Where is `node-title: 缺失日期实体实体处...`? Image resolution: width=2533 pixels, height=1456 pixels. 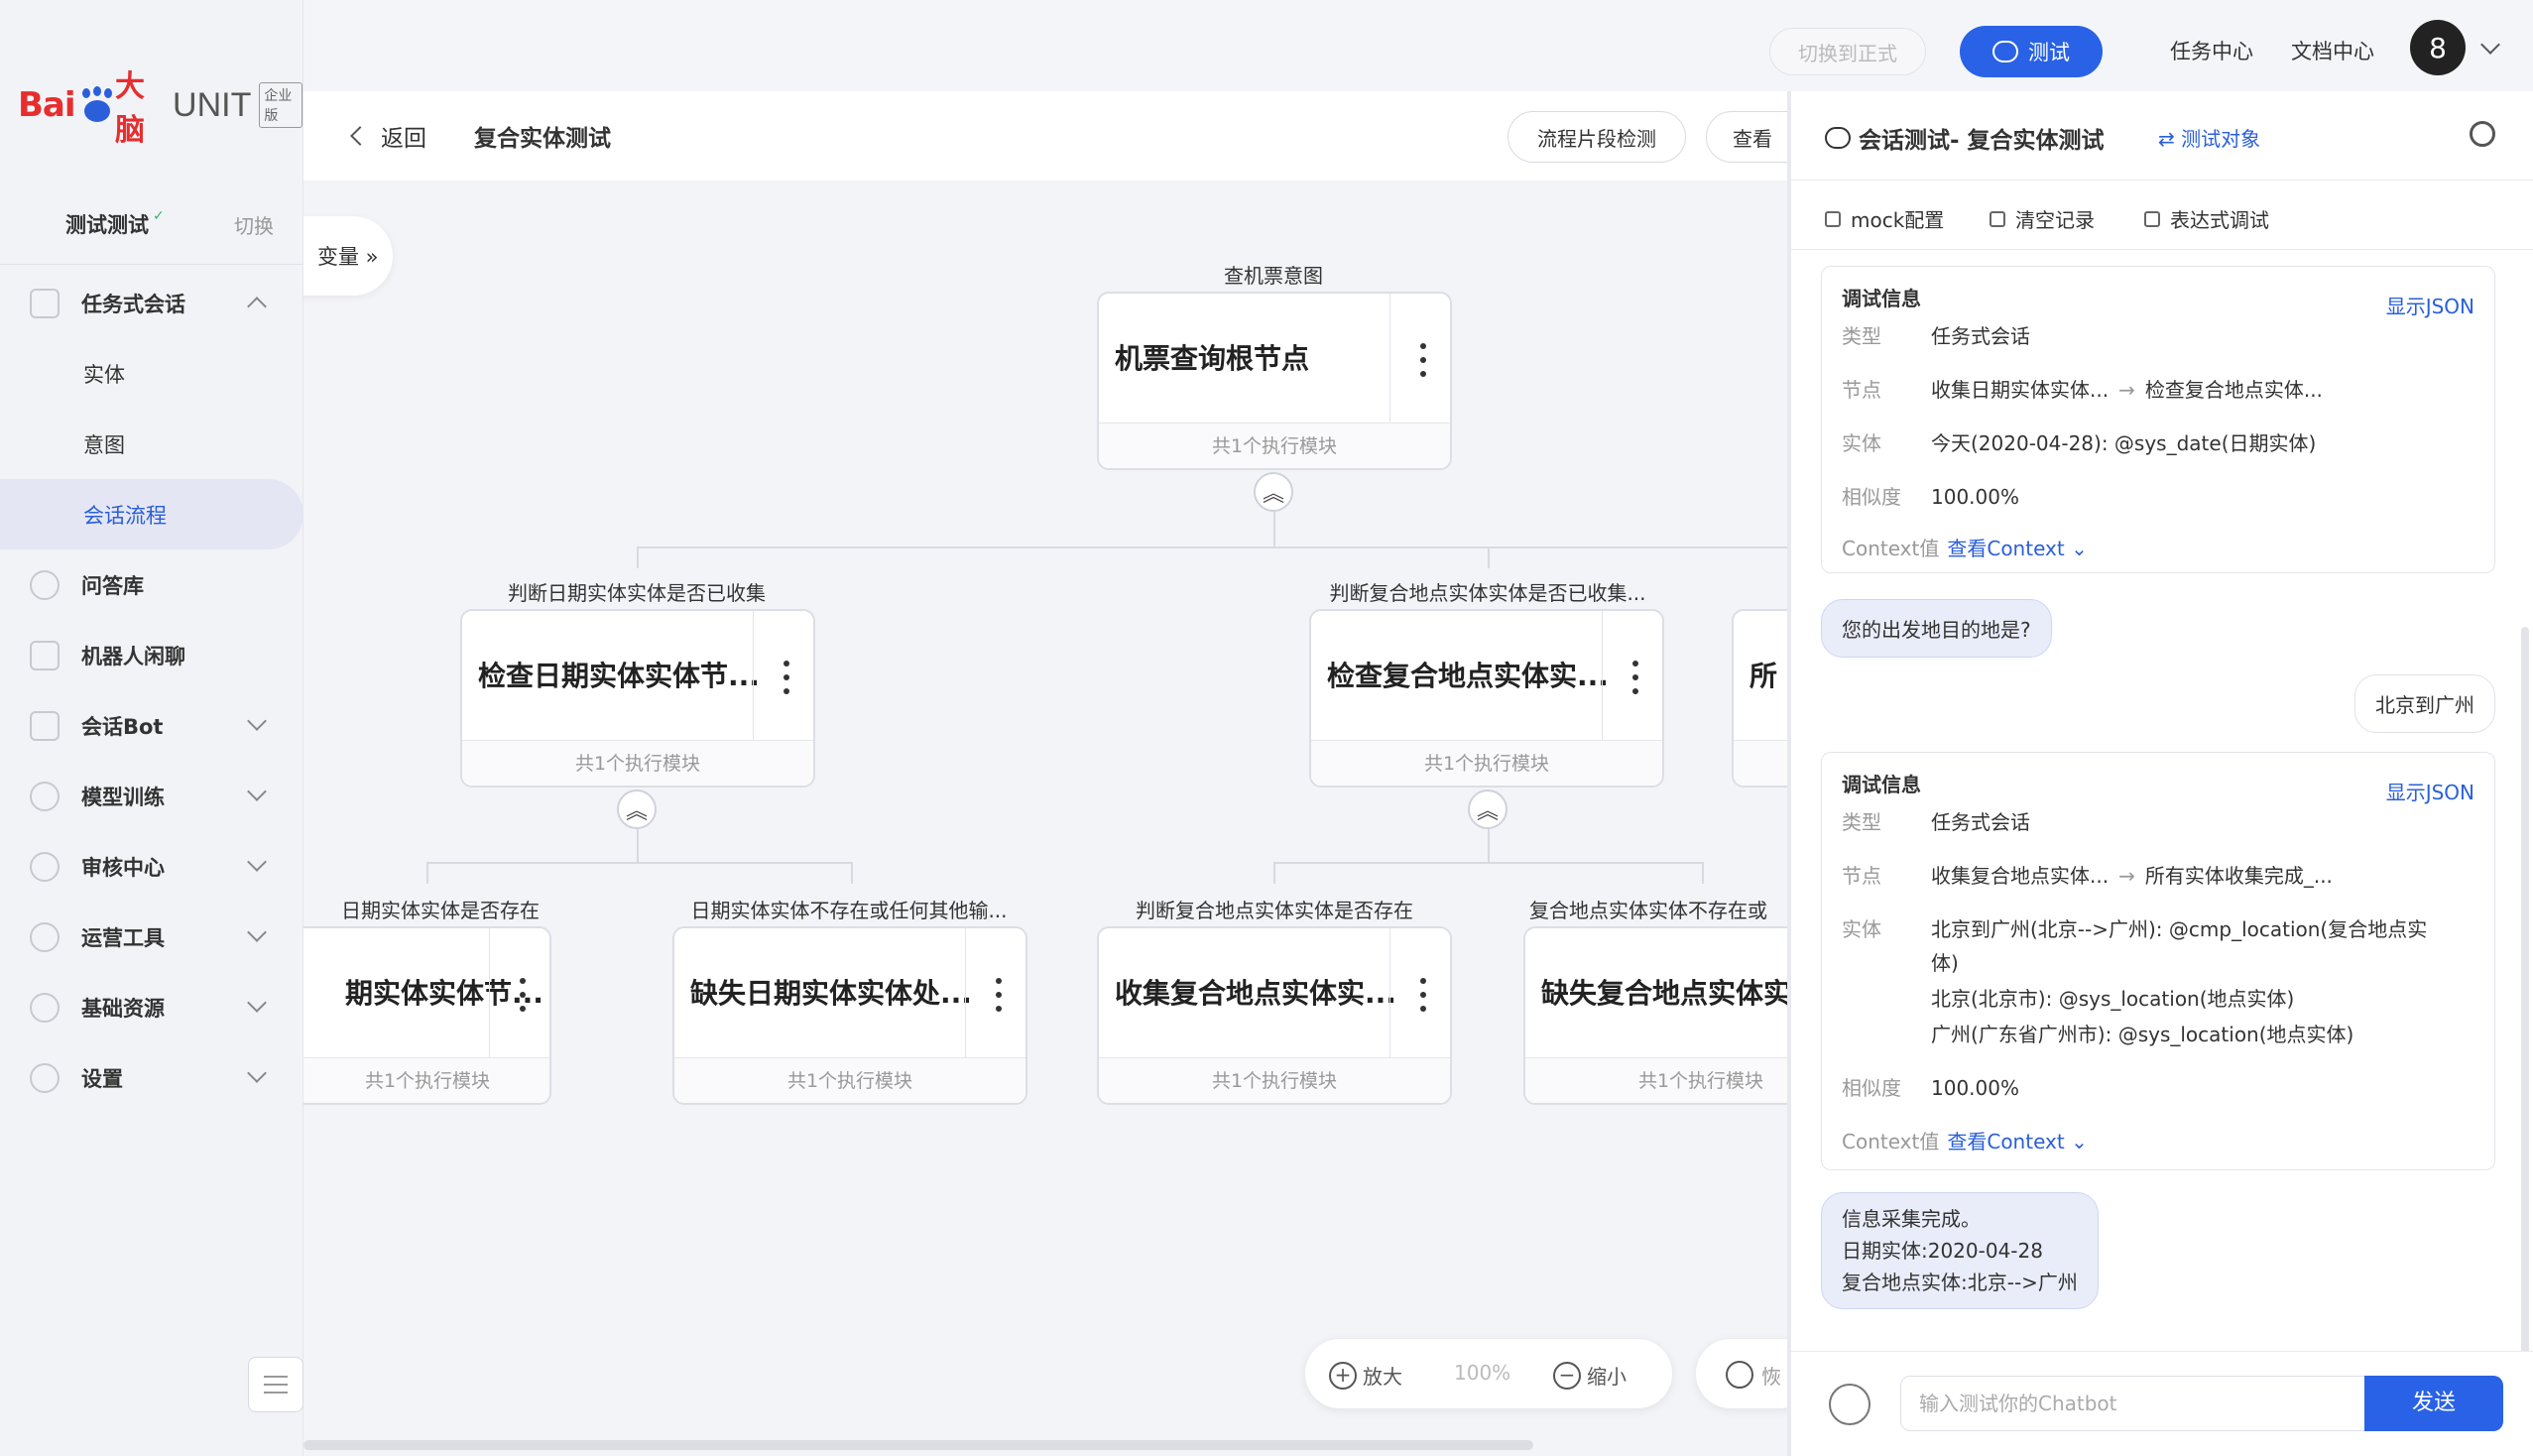
node-title: 缺失日期实体实体处... is located at coordinates (831, 993).